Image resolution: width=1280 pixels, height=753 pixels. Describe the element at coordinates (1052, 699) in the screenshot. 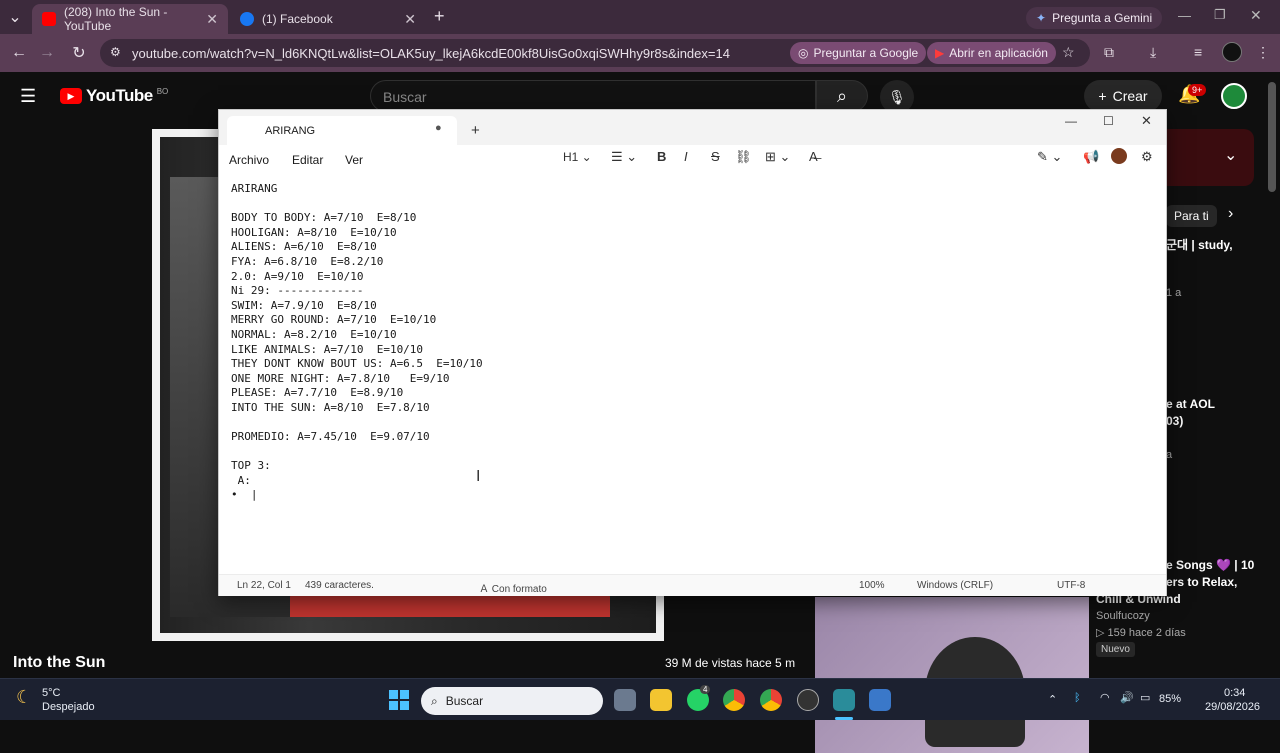

I see `tray-chevron-icon: ⌃` at that location.